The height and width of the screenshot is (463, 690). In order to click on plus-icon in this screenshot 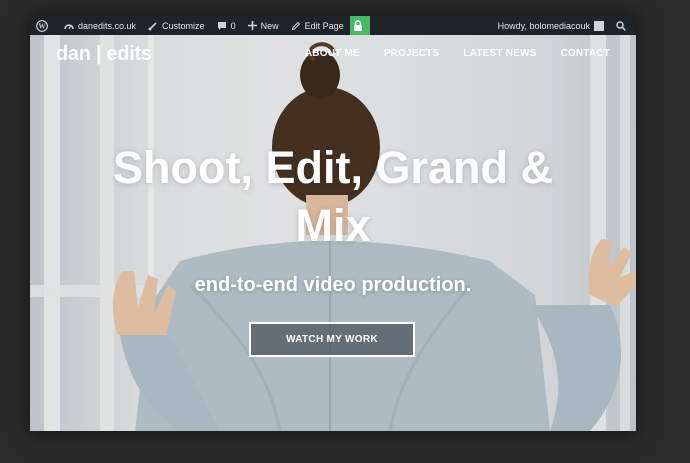, I will do `click(252, 25)`.